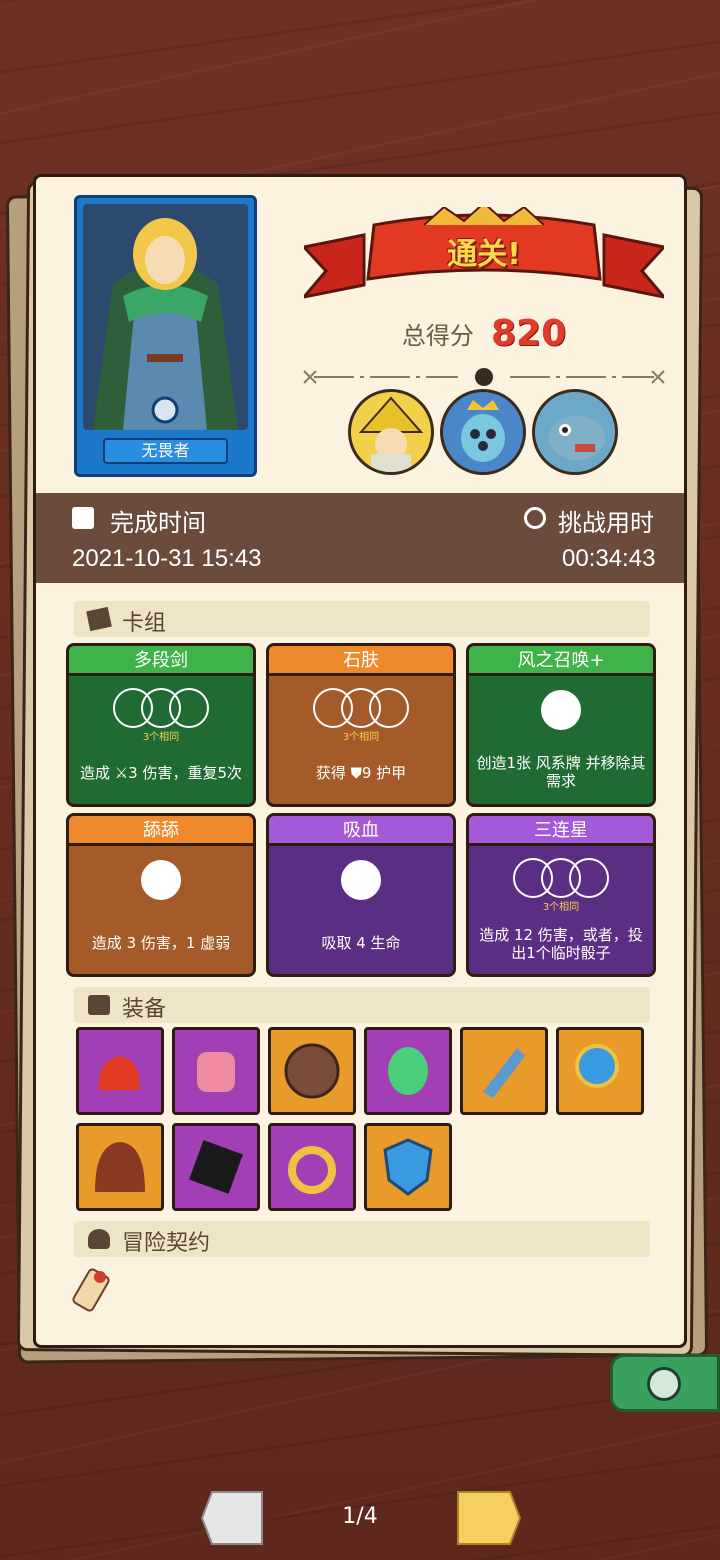 The height and width of the screenshot is (1560, 720). Describe the element at coordinates (361, 943) in the screenshot. I see `card-description: 吸取 4 生命` at that location.